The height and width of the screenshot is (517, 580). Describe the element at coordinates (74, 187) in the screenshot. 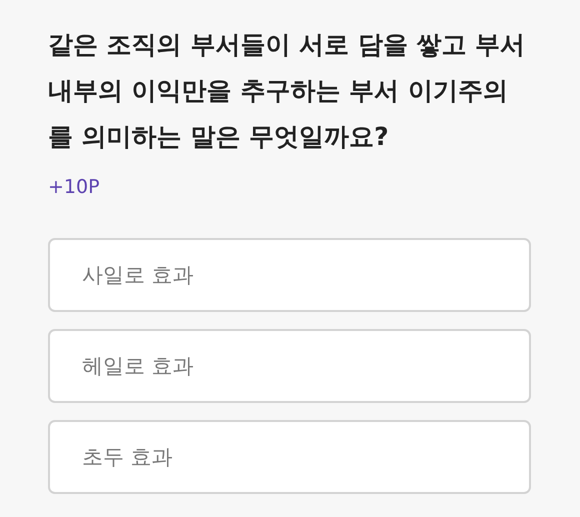

I see `points-label: +10P` at that location.